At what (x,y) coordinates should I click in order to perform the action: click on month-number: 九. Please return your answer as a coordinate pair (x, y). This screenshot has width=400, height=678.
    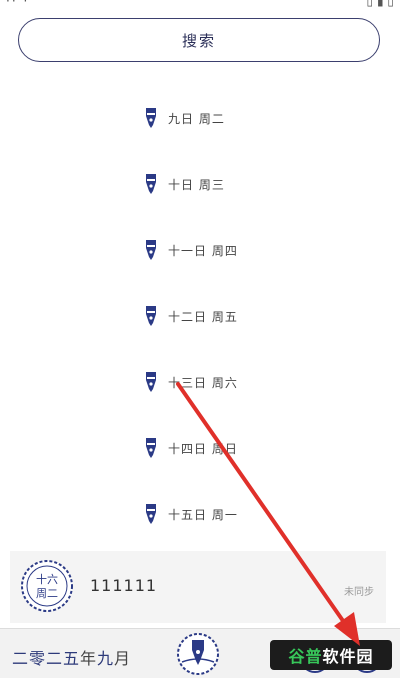
    Looking at the image, I should click on (106, 658).